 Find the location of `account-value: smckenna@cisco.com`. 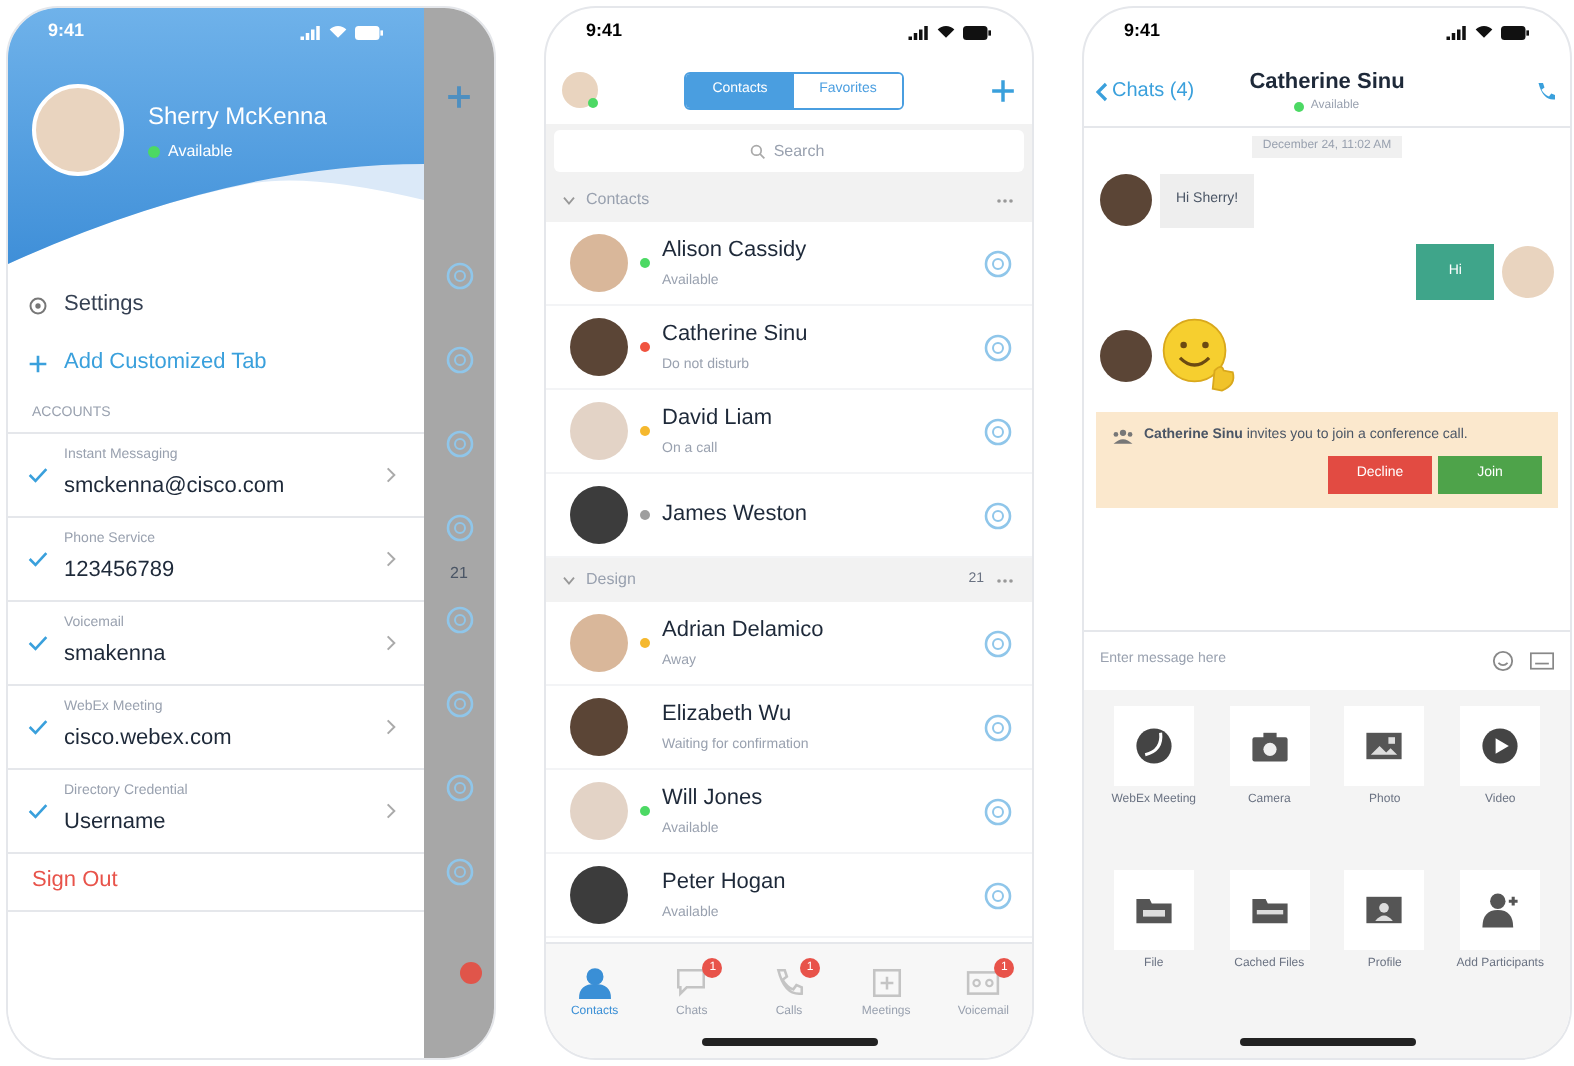

account-value: smckenna@cisco.com is located at coordinates (175, 487).